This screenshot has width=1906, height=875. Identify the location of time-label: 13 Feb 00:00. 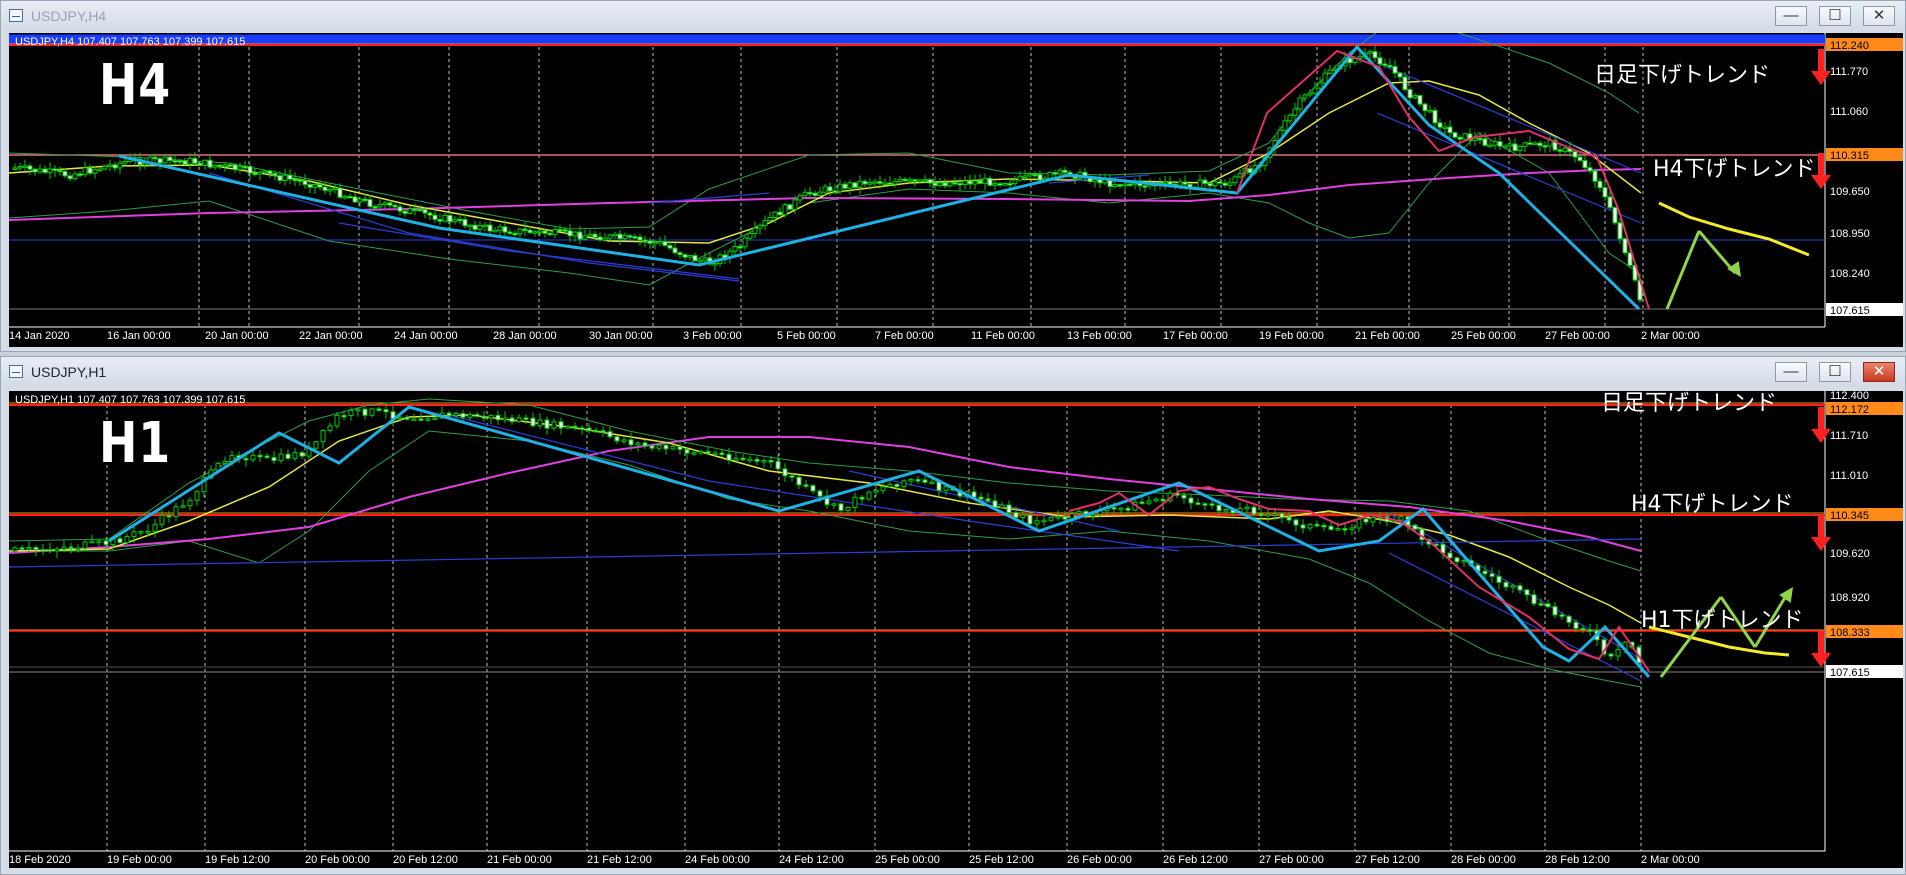
(1099, 336).